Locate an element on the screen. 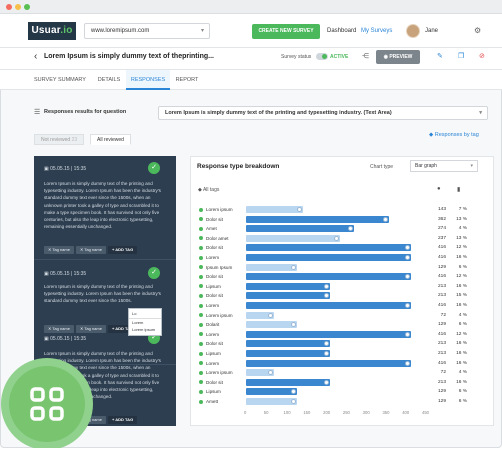 This screenshot has width=502, height=453. value-label: 237 is located at coordinates (441, 238).